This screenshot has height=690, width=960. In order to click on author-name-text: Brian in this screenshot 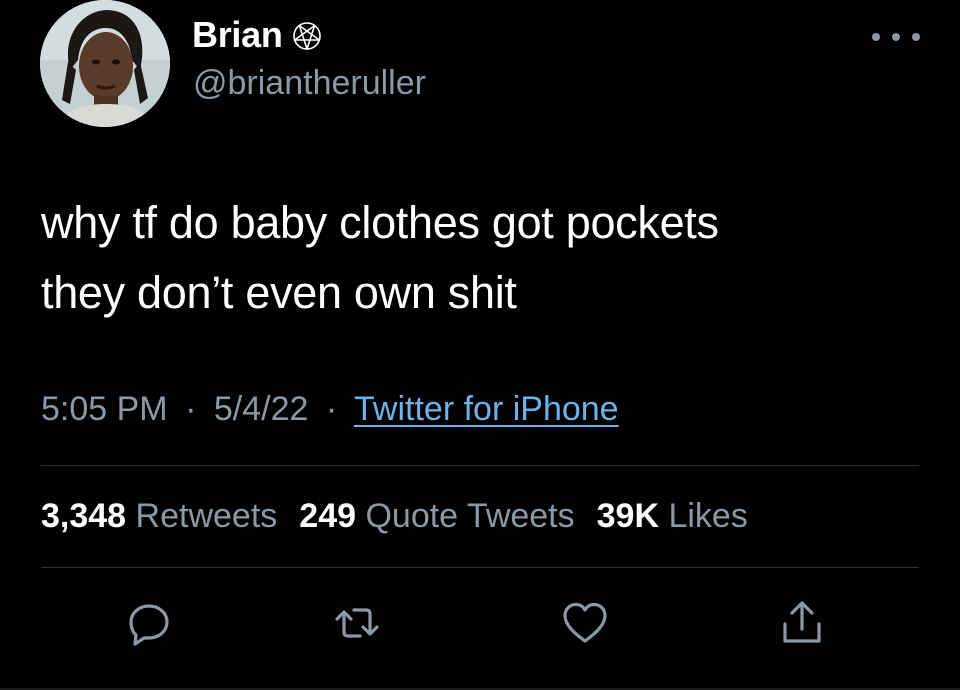, I will do `click(237, 34)`.